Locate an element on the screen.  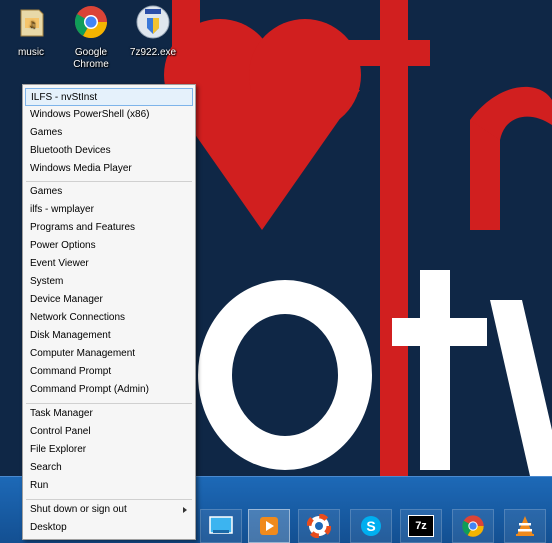
menu-item-bluetooth-devices: Bluetooth Devices is located at coordinates (109, 151).